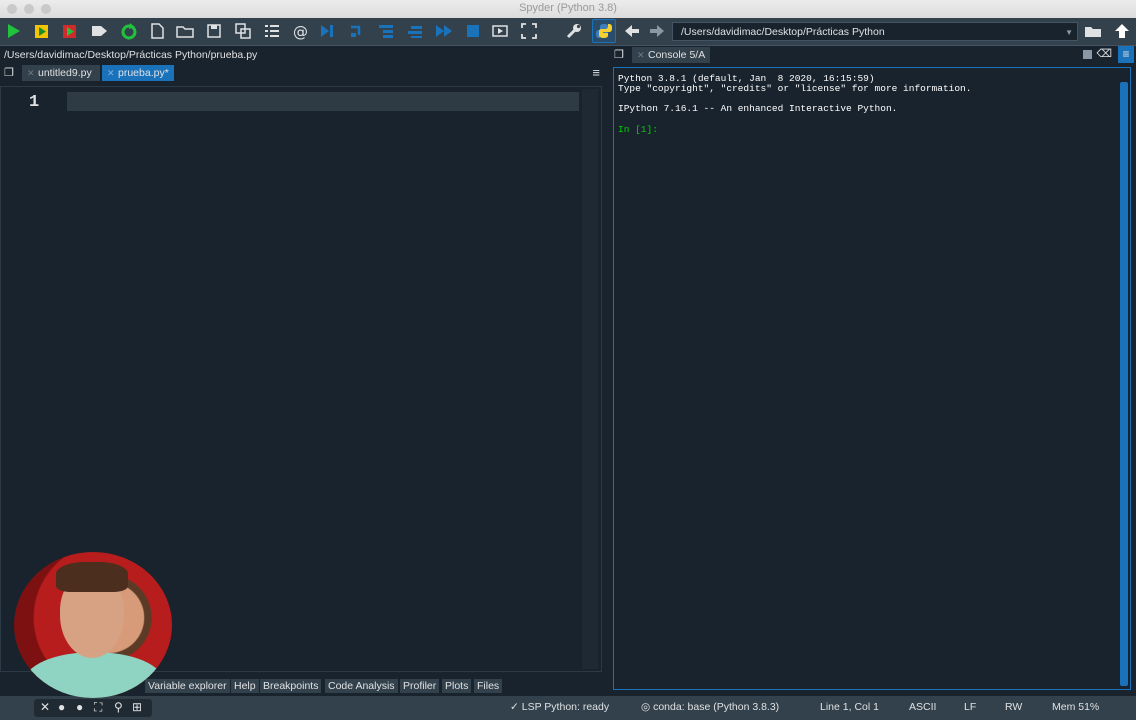  I want to click on tab-code-analysis: Code Analysis, so click(361, 686).